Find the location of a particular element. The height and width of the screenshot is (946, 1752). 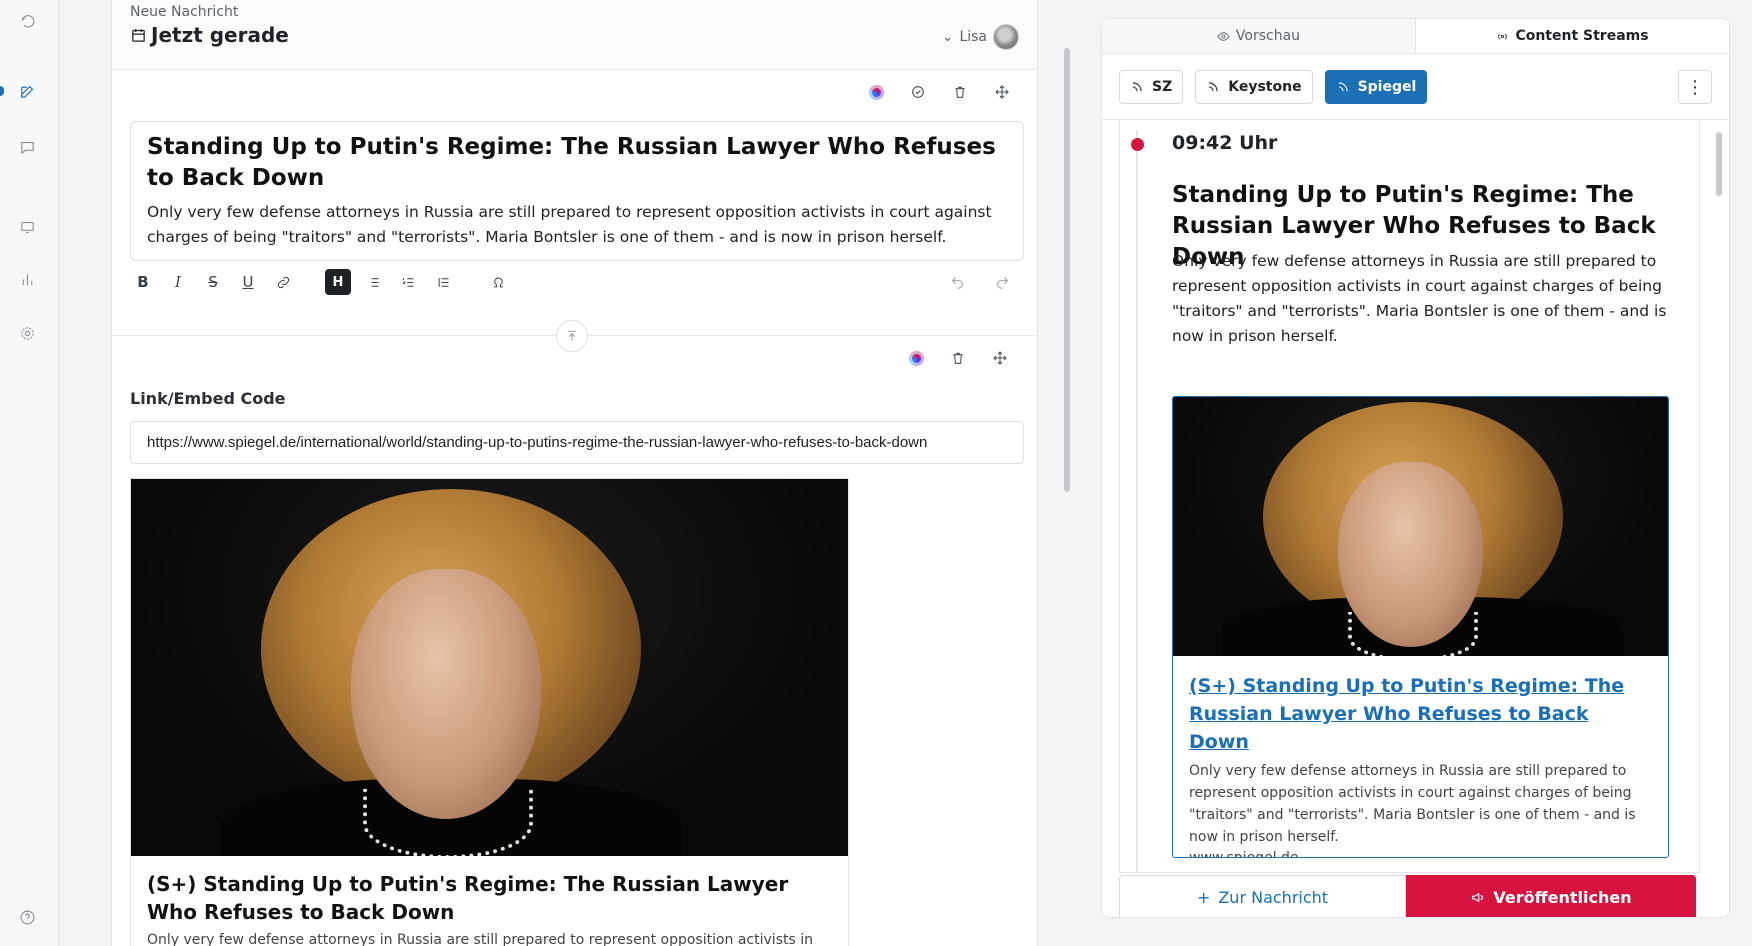

user-name: Lisa is located at coordinates (973, 37).